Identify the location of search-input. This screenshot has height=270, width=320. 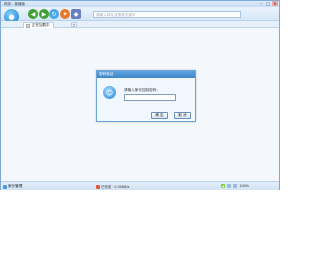
(167, 15).